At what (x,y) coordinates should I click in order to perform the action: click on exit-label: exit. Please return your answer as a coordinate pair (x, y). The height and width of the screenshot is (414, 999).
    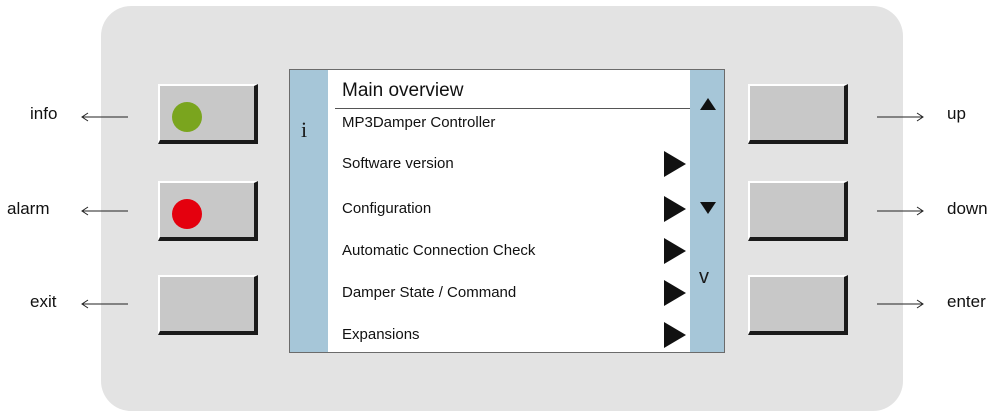
    Looking at the image, I should click on (43, 301).